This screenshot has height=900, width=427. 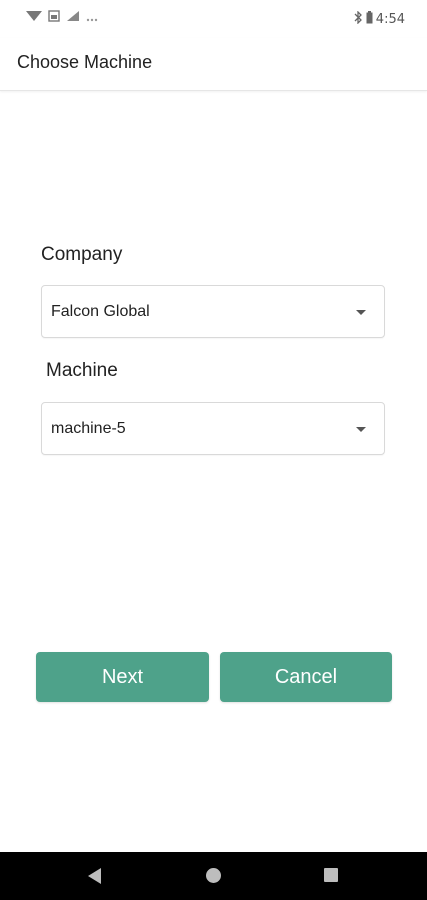 What do you see at coordinates (82, 254) in the screenshot?
I see `company-label: Company` at bounding box center [82, 254].